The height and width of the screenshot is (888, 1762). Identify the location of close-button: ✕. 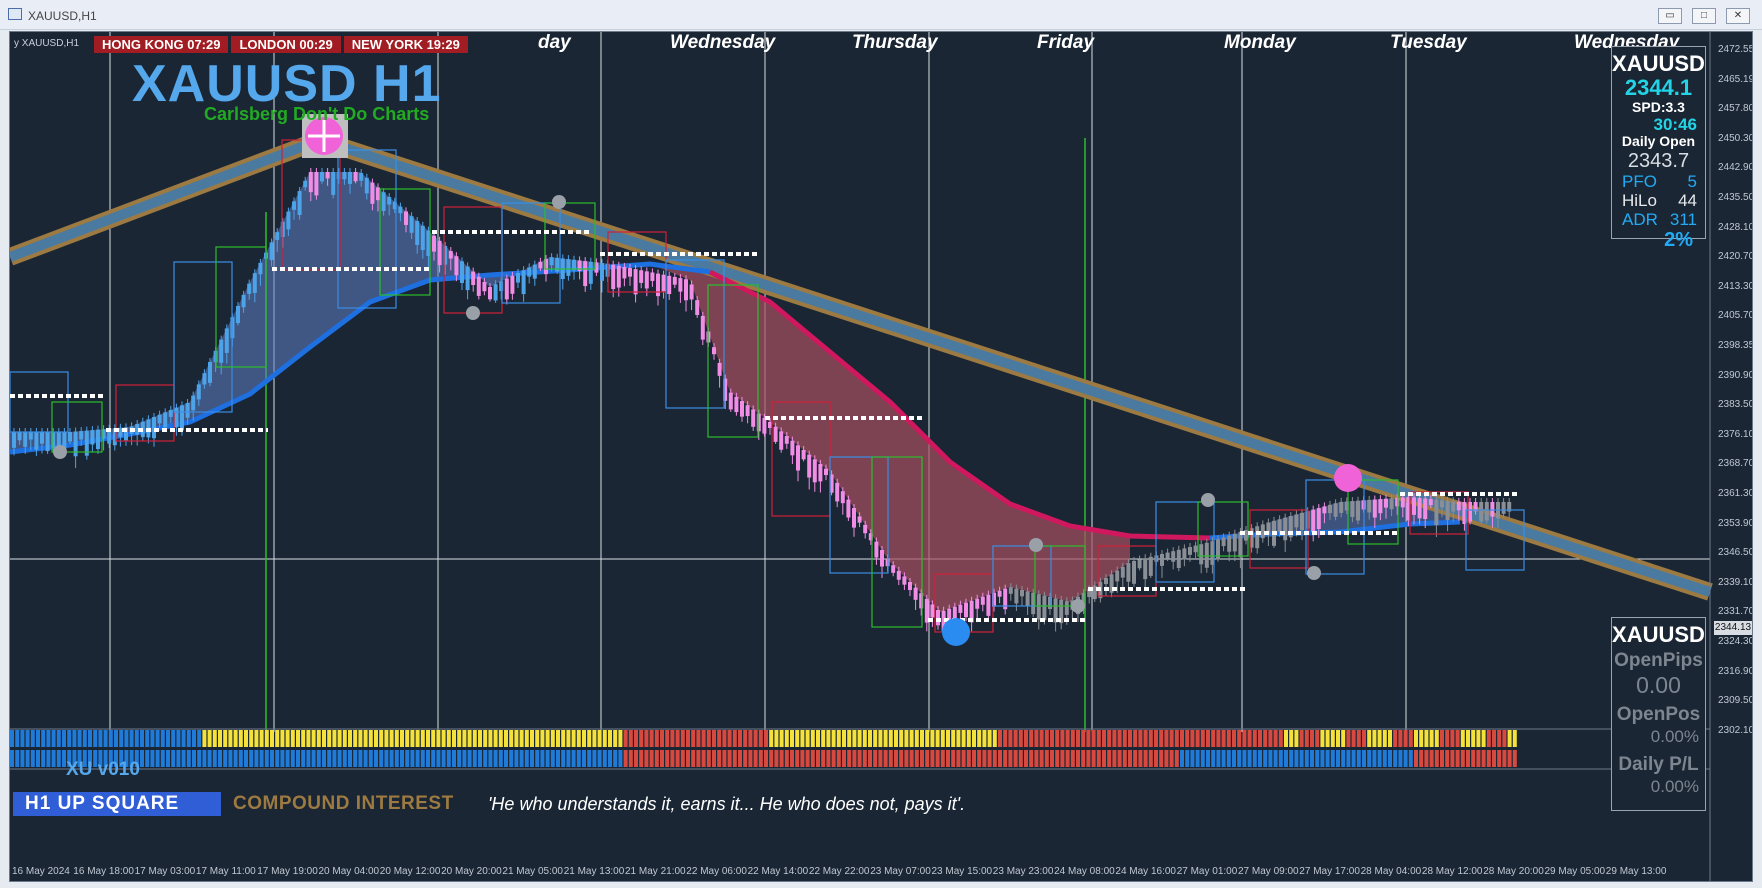
(1738, 16).